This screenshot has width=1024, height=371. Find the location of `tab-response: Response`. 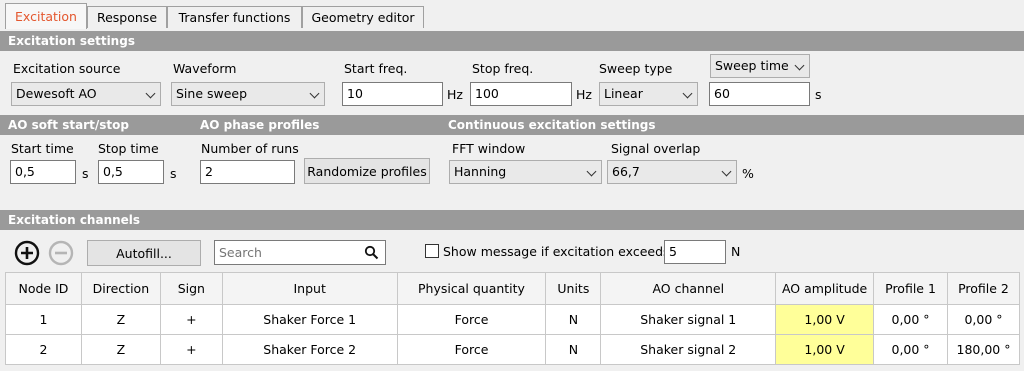

tab-response: Response is located at coordinates (127, 17).